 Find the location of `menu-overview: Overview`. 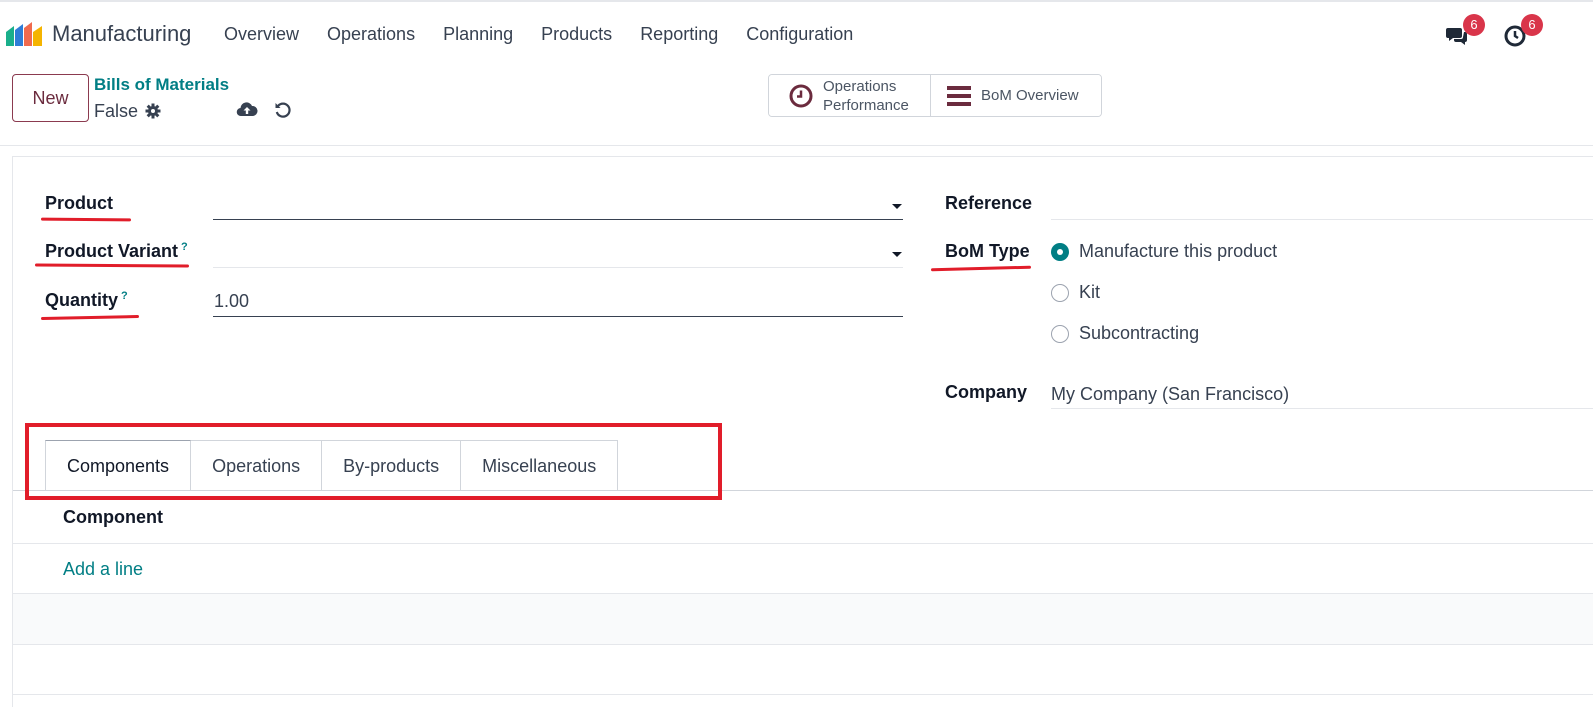

menu-overview: Overview is located at coordinates (261, 34).